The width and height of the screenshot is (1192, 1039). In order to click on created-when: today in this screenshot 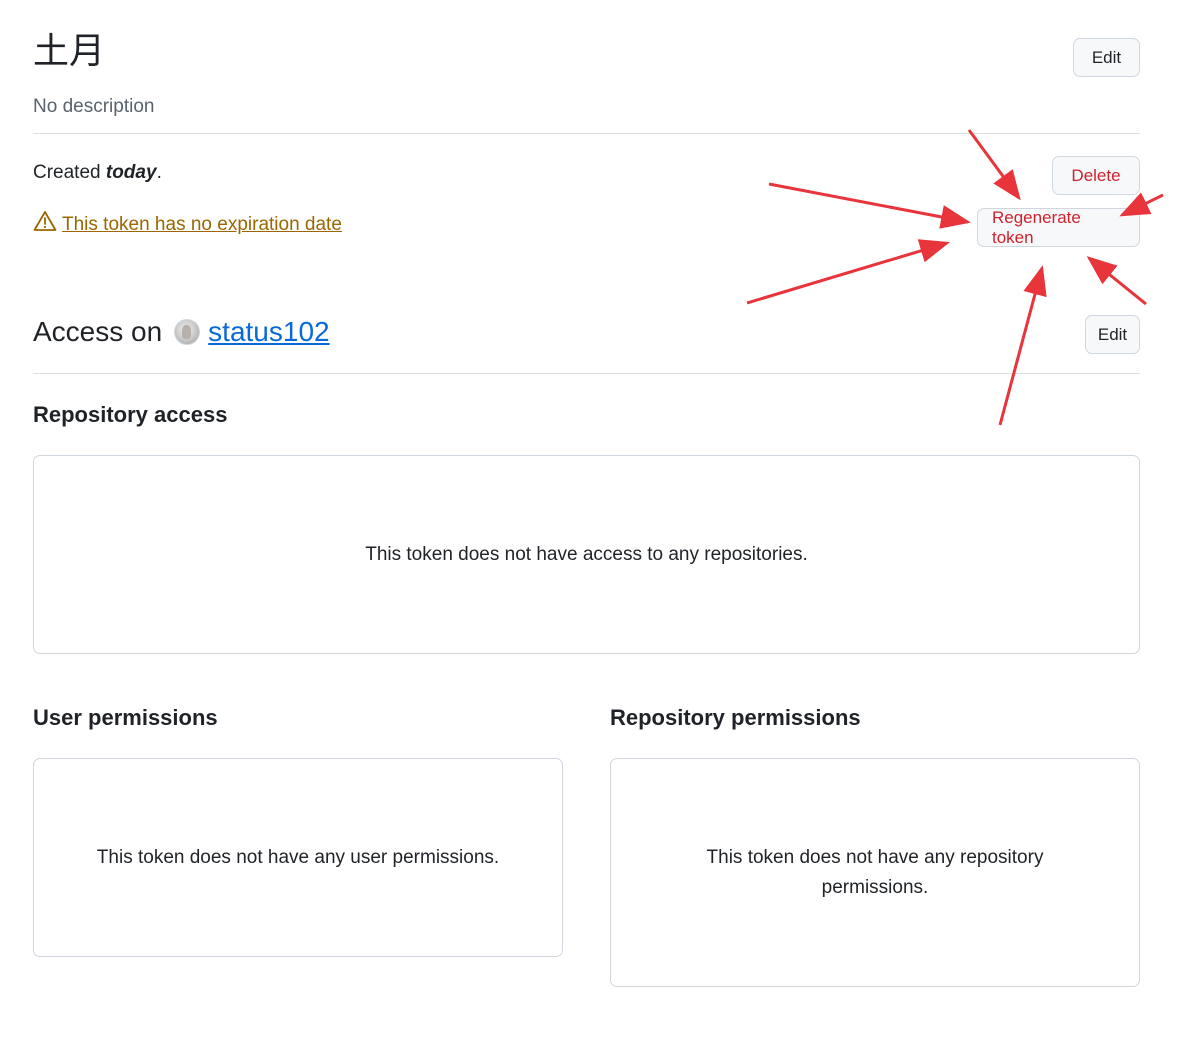, I will do `click(131, 172)`.